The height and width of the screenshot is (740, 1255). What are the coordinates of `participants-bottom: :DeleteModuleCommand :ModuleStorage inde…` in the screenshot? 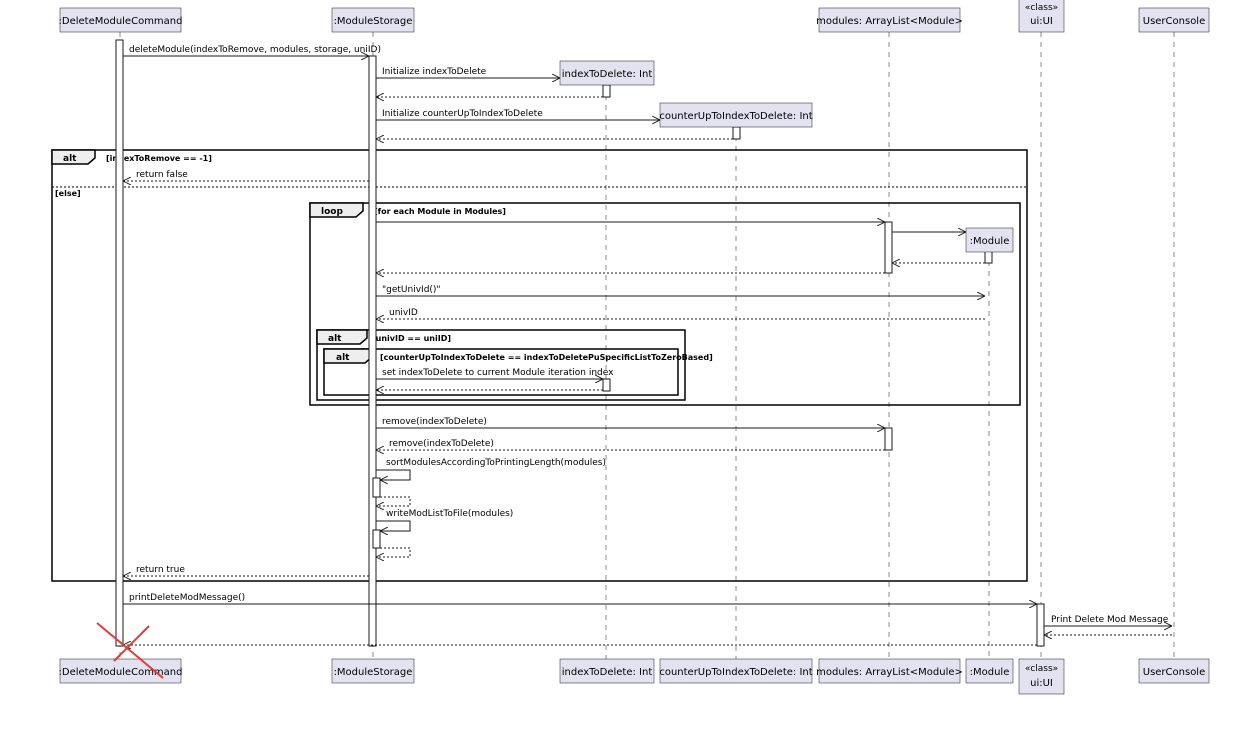 It's located at (634, 676).